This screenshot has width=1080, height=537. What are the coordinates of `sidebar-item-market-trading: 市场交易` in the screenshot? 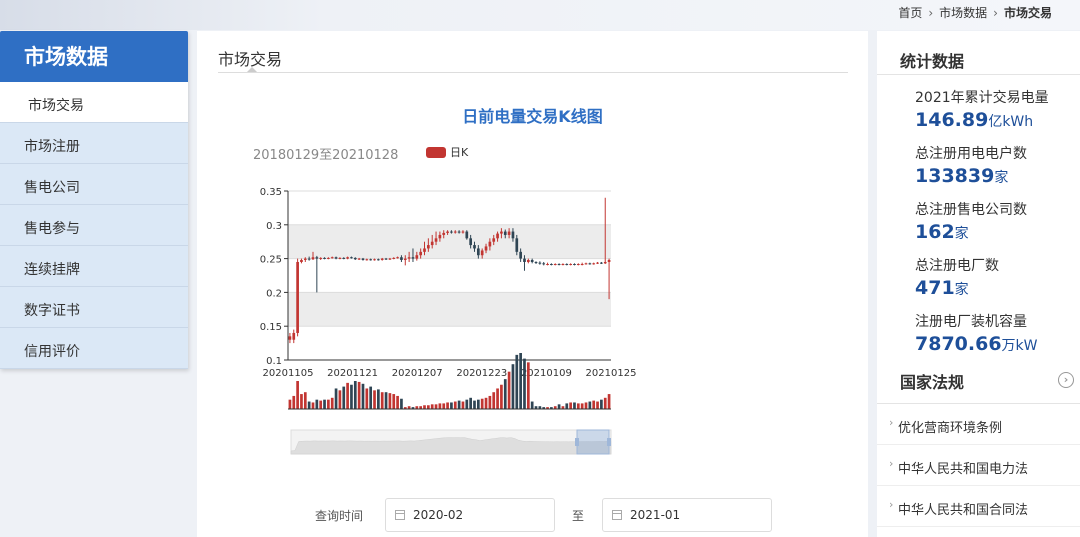 It's located at (94, 102).